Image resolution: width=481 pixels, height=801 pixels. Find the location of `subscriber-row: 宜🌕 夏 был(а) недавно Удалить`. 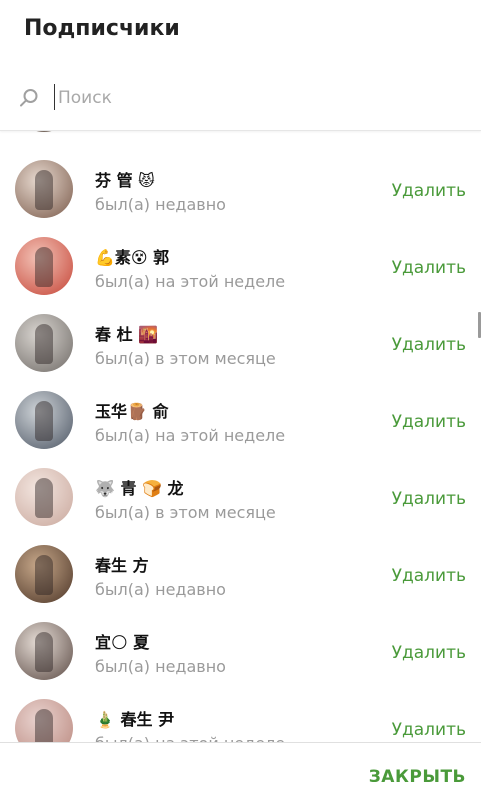

subscriber-row: 宜🌕 夏 был(а) недавно Удалить is located at coordinates (240, 653).